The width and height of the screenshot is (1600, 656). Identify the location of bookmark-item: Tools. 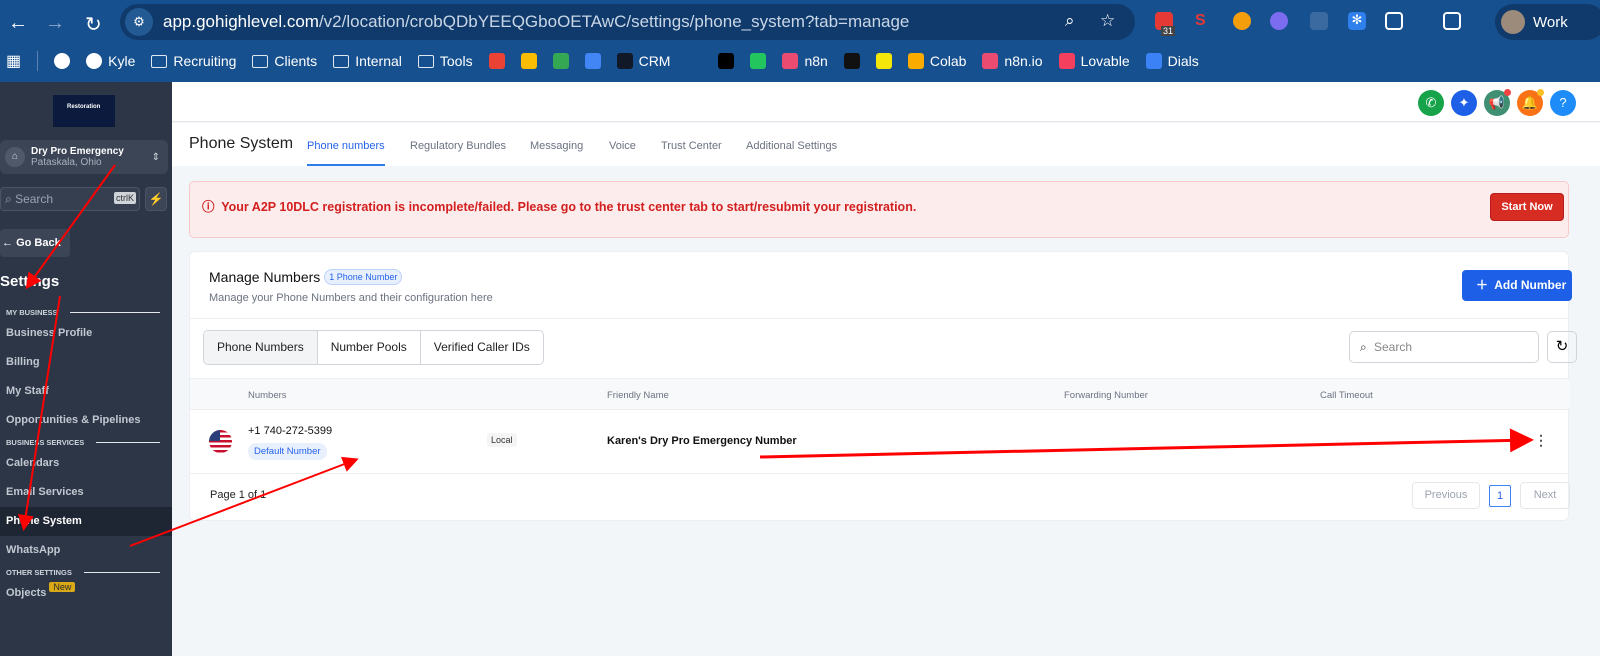
(445, 61).